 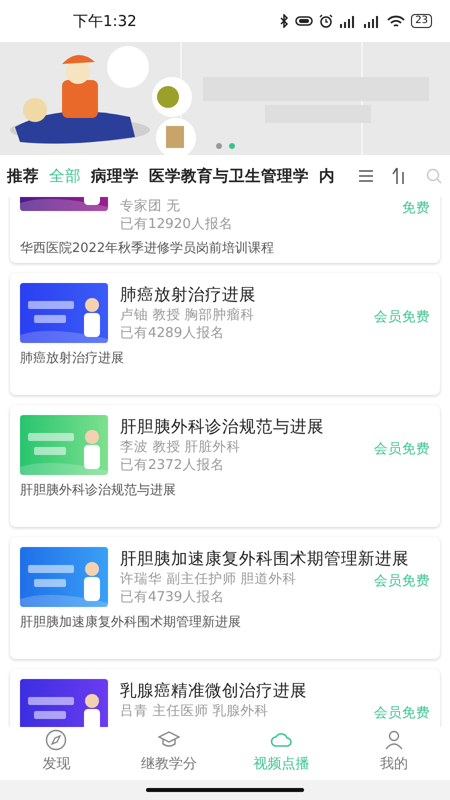 What do you see at coordinates (187, 315) in the screenshot?
I see `lecturer-info: 卢铀 教授 胸部肿瘤科` at bounding box center [187, 315].